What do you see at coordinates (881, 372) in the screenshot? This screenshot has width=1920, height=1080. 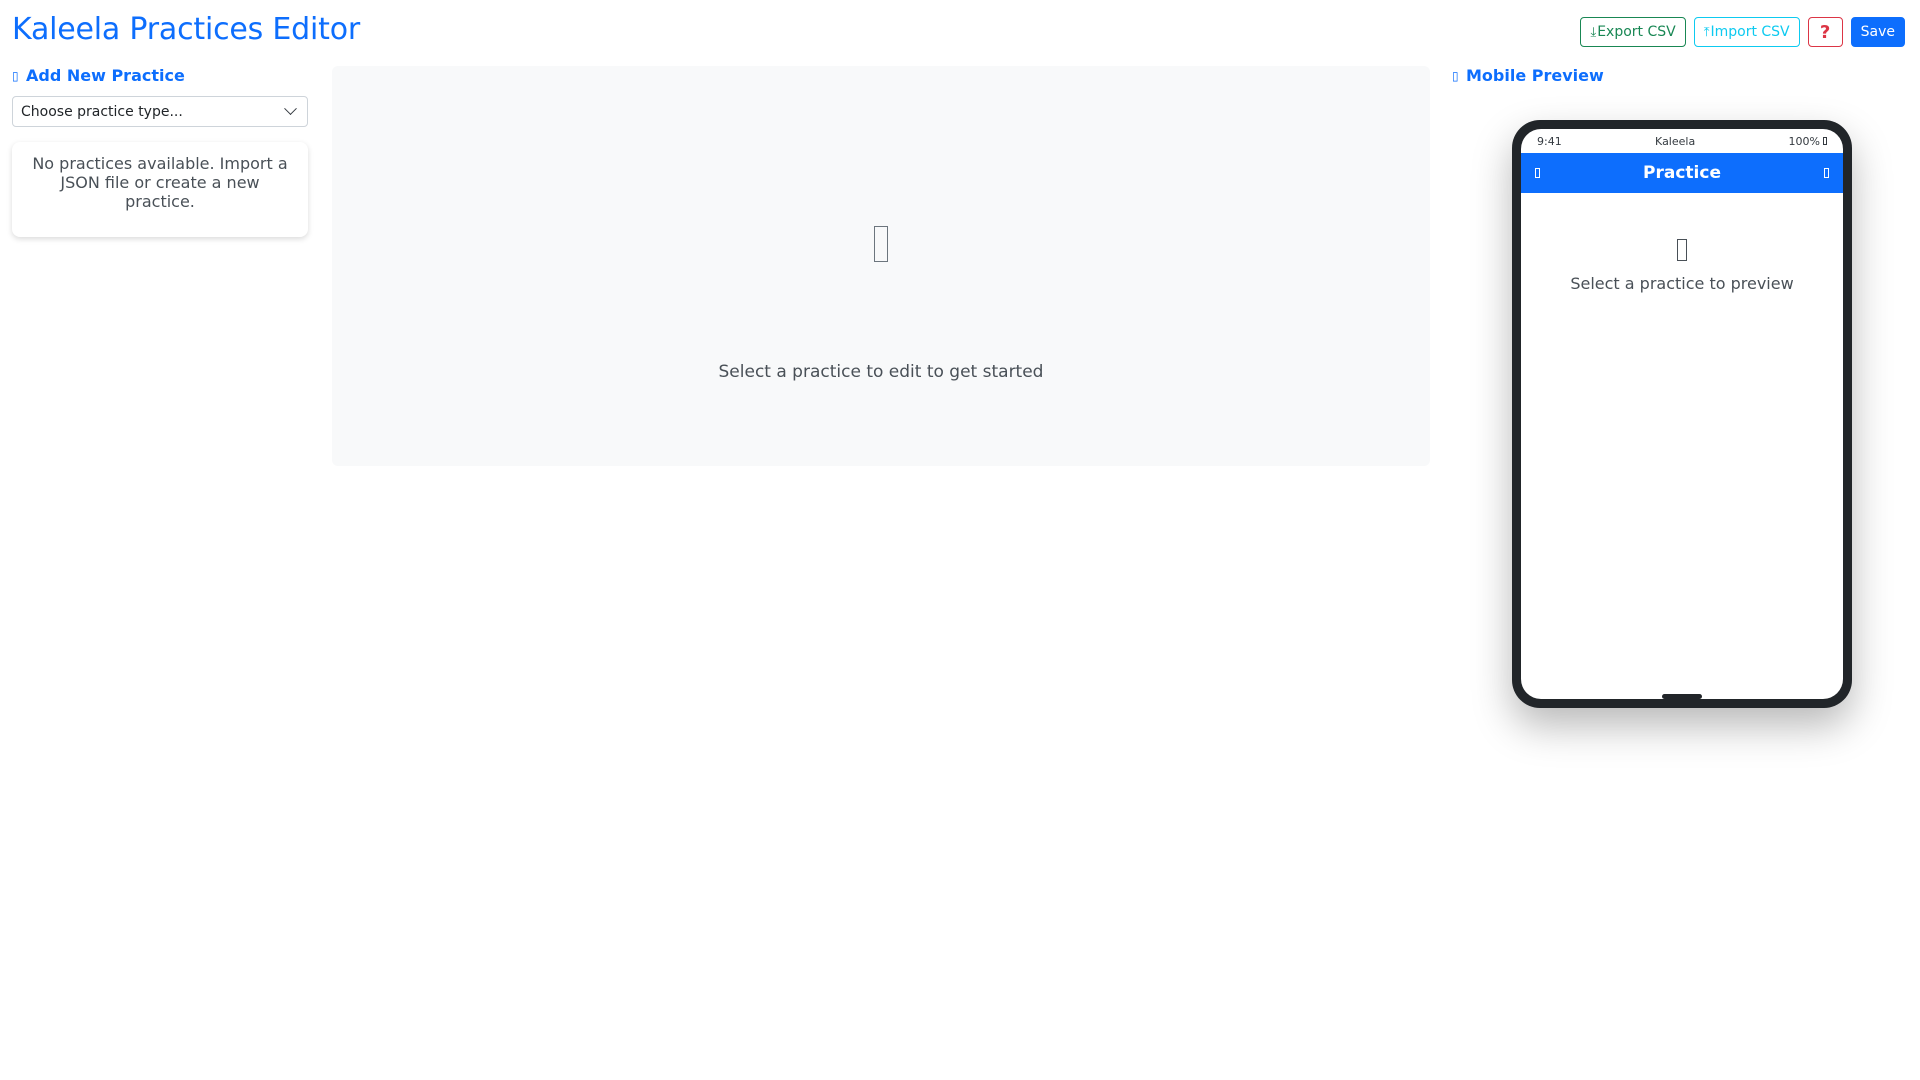 I see `editor-empty-message: Select a practice to edit to get started` at bounding box center [881, 372].